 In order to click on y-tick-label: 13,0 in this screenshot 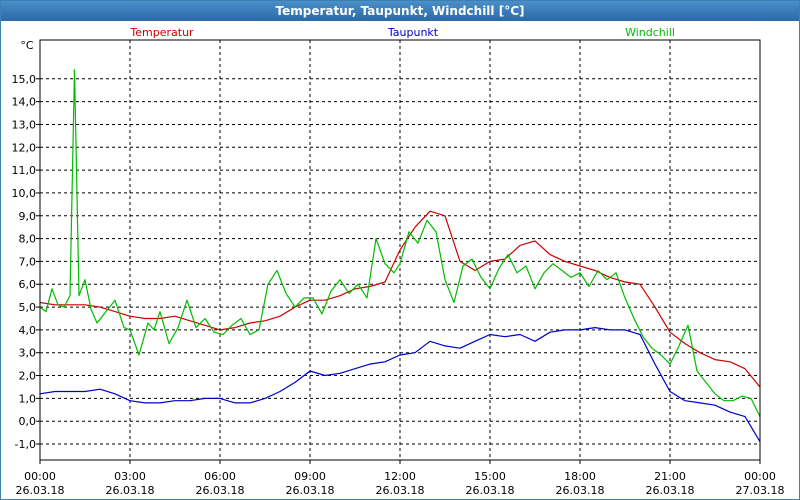, I will do `click(24, 124)`.